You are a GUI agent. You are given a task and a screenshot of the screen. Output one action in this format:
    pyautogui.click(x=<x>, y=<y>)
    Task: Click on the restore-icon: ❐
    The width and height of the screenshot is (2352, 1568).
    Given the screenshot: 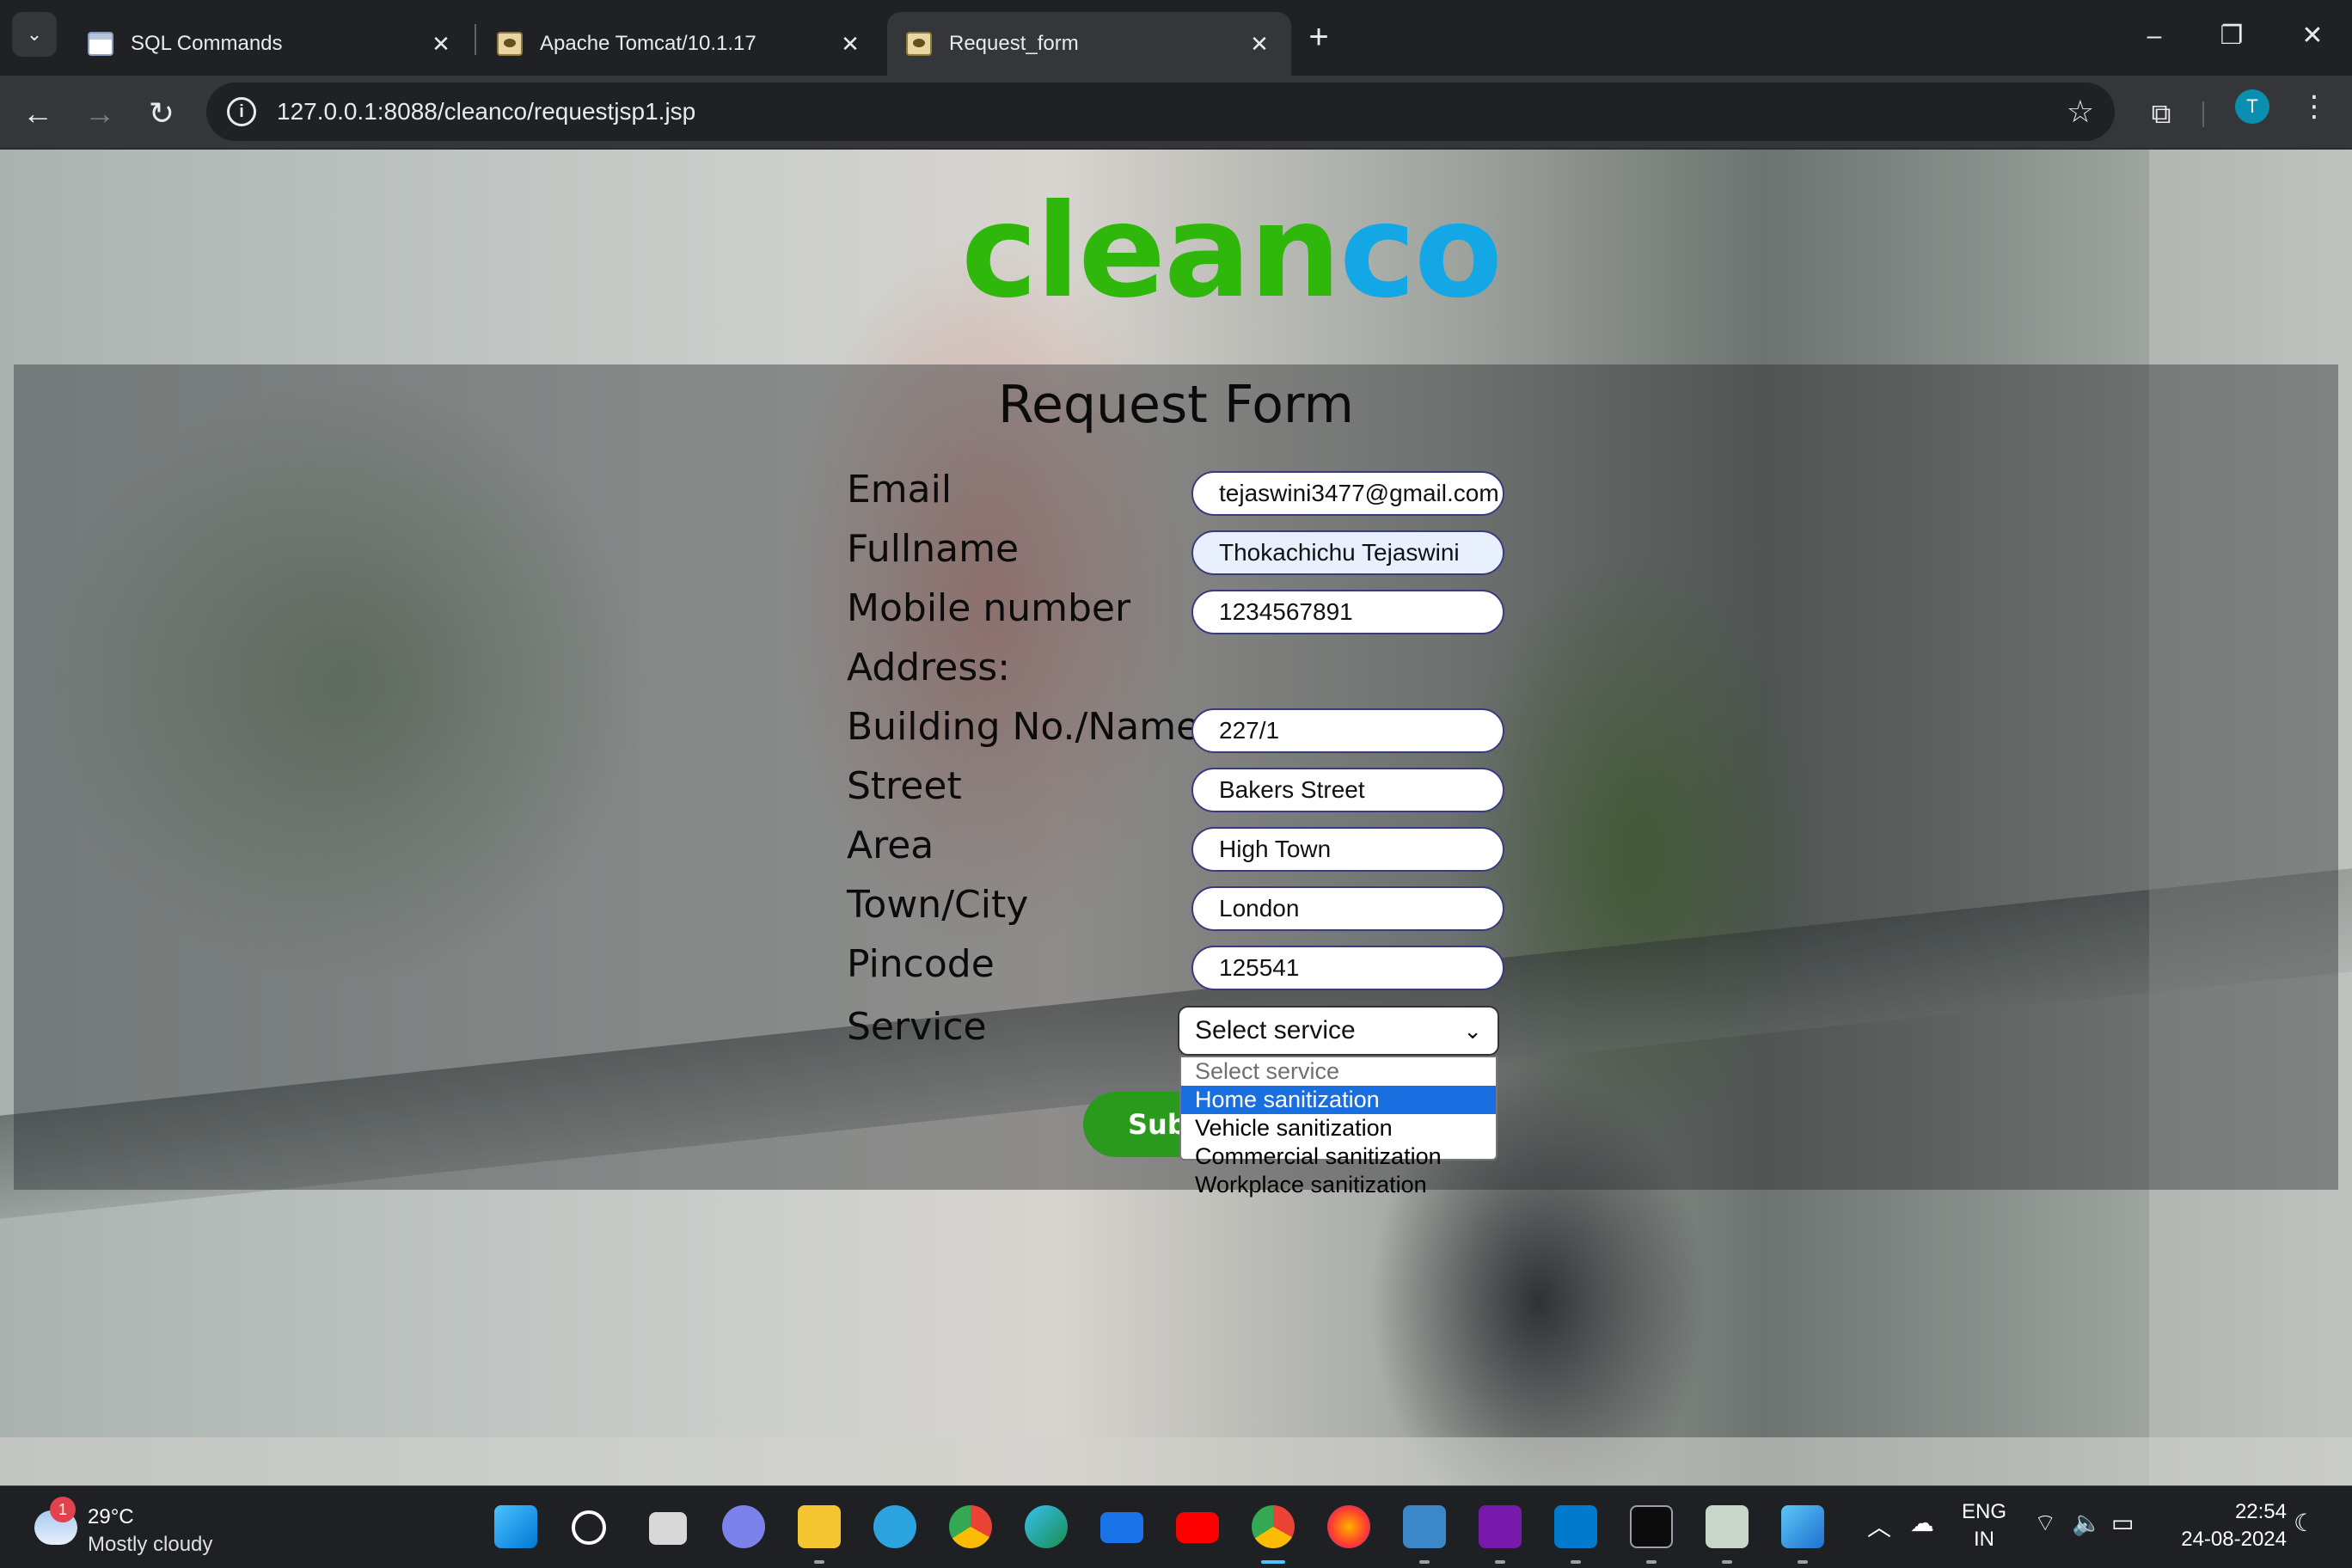 What is the action you would take?
    pyautogui.click(x=2231, y=36)
    